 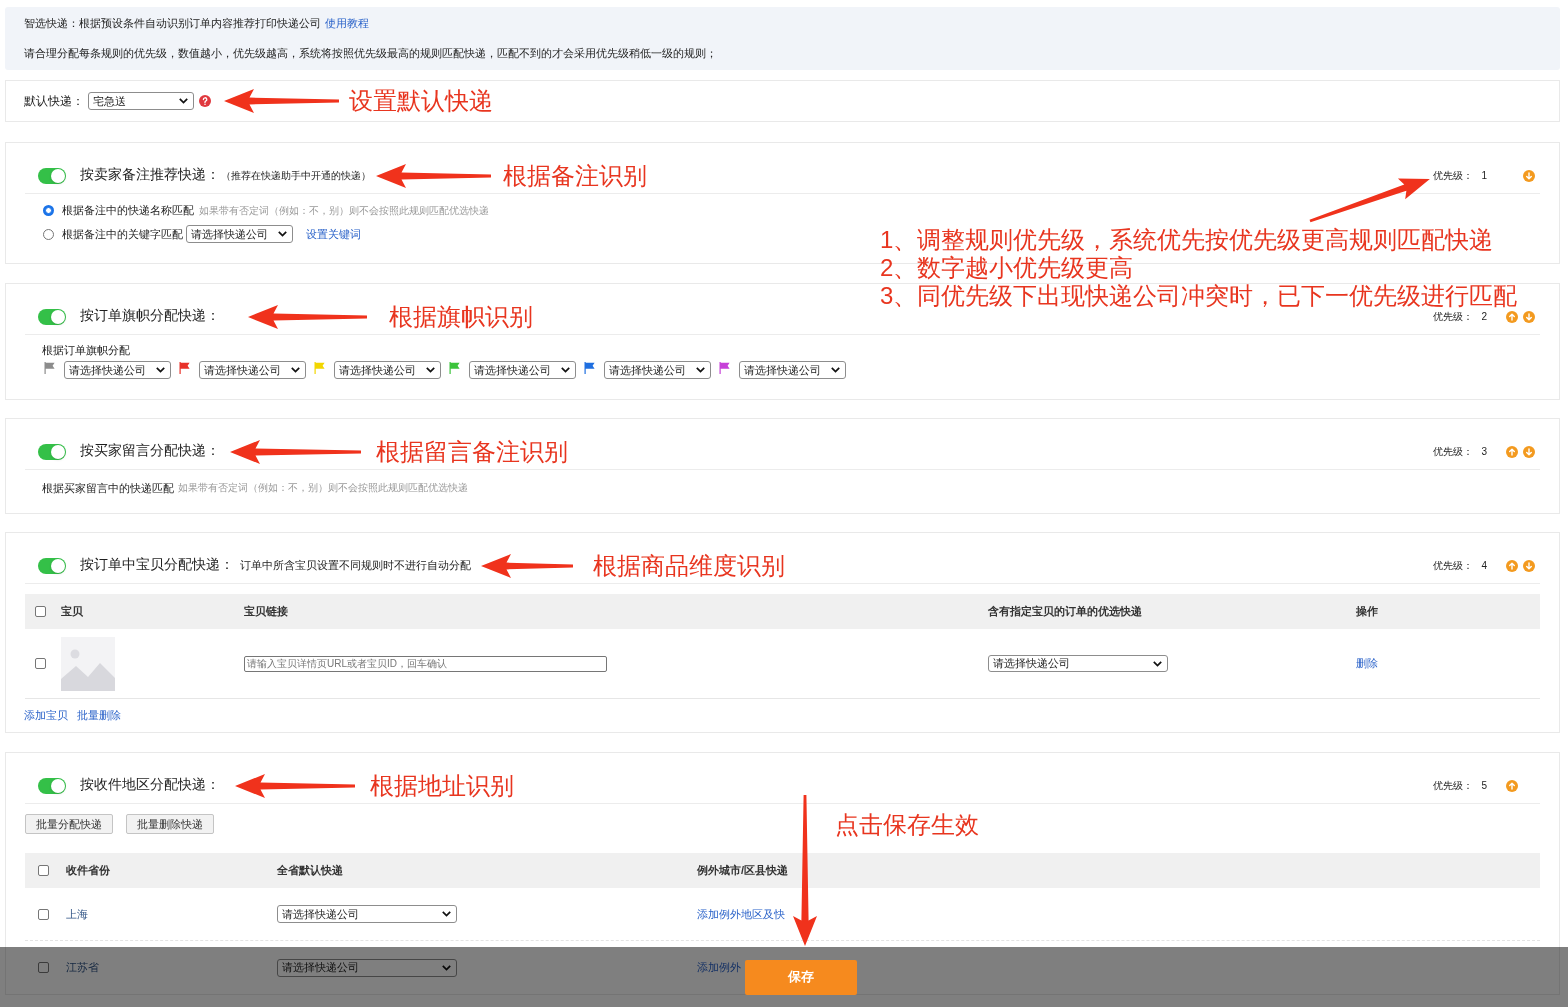 I want to click on option-hint: 如果带有否定词（例如：不，别）则不会按照此规则匹配优选快递, so click(x=344, y=210).